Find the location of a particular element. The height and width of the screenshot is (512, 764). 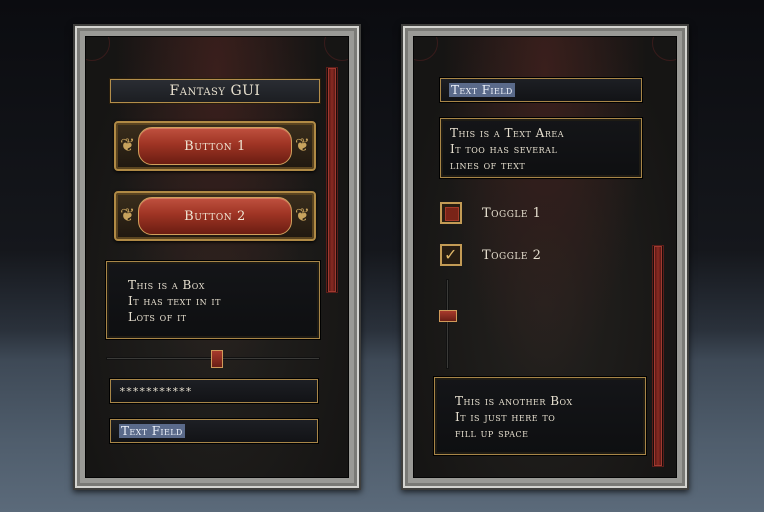

box-line: It has text in it is located at coordinates (174, 301).